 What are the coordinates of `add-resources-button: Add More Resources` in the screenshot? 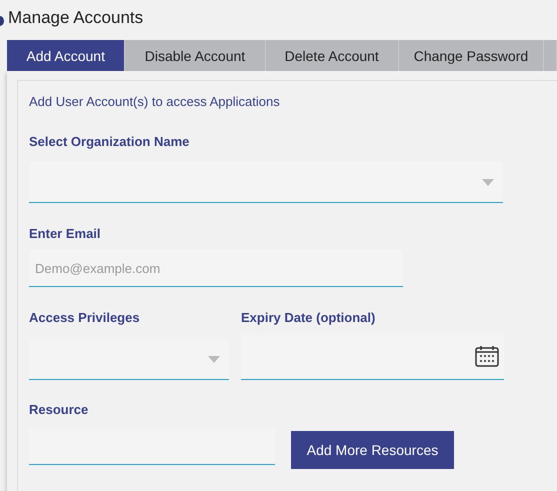 It's located at (372, 450).